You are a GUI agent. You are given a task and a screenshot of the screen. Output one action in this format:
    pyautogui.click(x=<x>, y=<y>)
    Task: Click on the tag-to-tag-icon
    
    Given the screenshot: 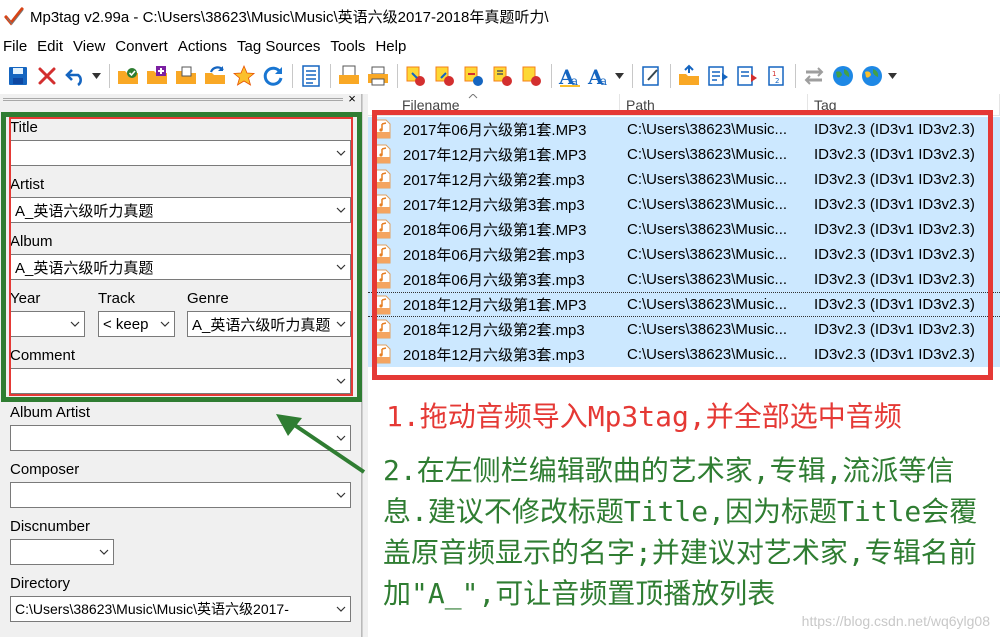 What is the action you would take?
    pyautogui.click(x=474, y=76)
    